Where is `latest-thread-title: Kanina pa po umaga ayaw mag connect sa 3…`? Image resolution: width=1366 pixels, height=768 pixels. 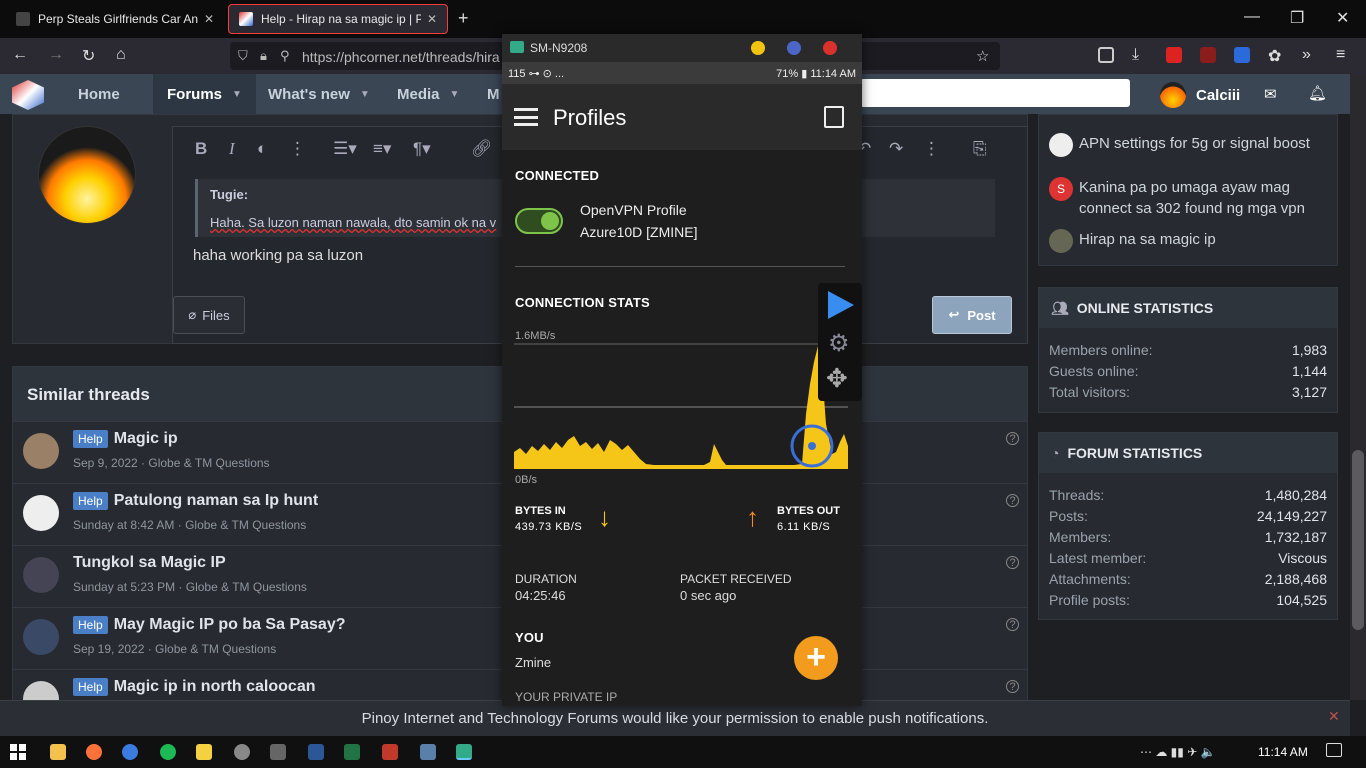
latest-thread-title: Kanina pa po umaga ayaw mag connect sa 3… is located at coordinates (1199, 198).